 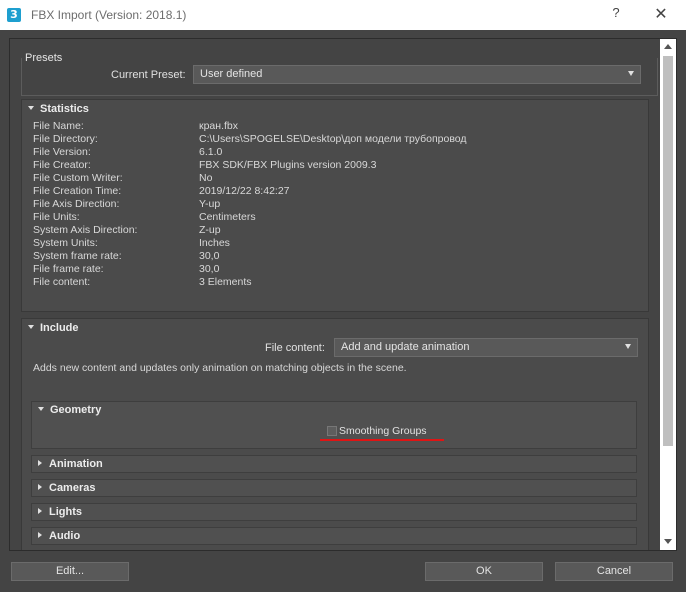 What do you see at coordinates (288, 165) in the screenshot?
I see `statistics-row-value: FBX SDK/FBX Plugins version 2009.3` at bounding box center [288, 165].